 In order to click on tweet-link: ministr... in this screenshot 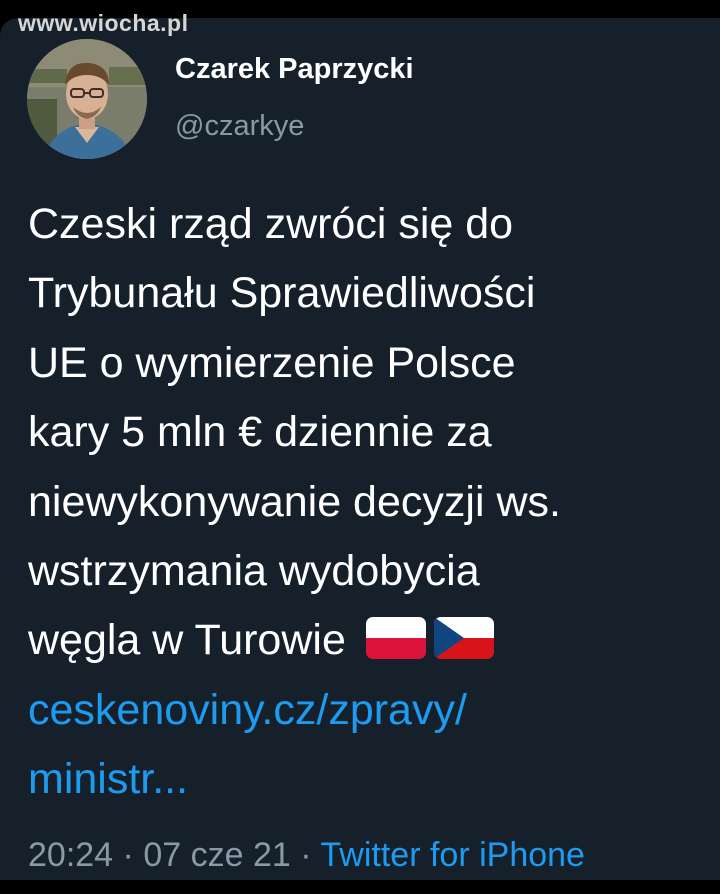, I will do `click(368, 779)`.